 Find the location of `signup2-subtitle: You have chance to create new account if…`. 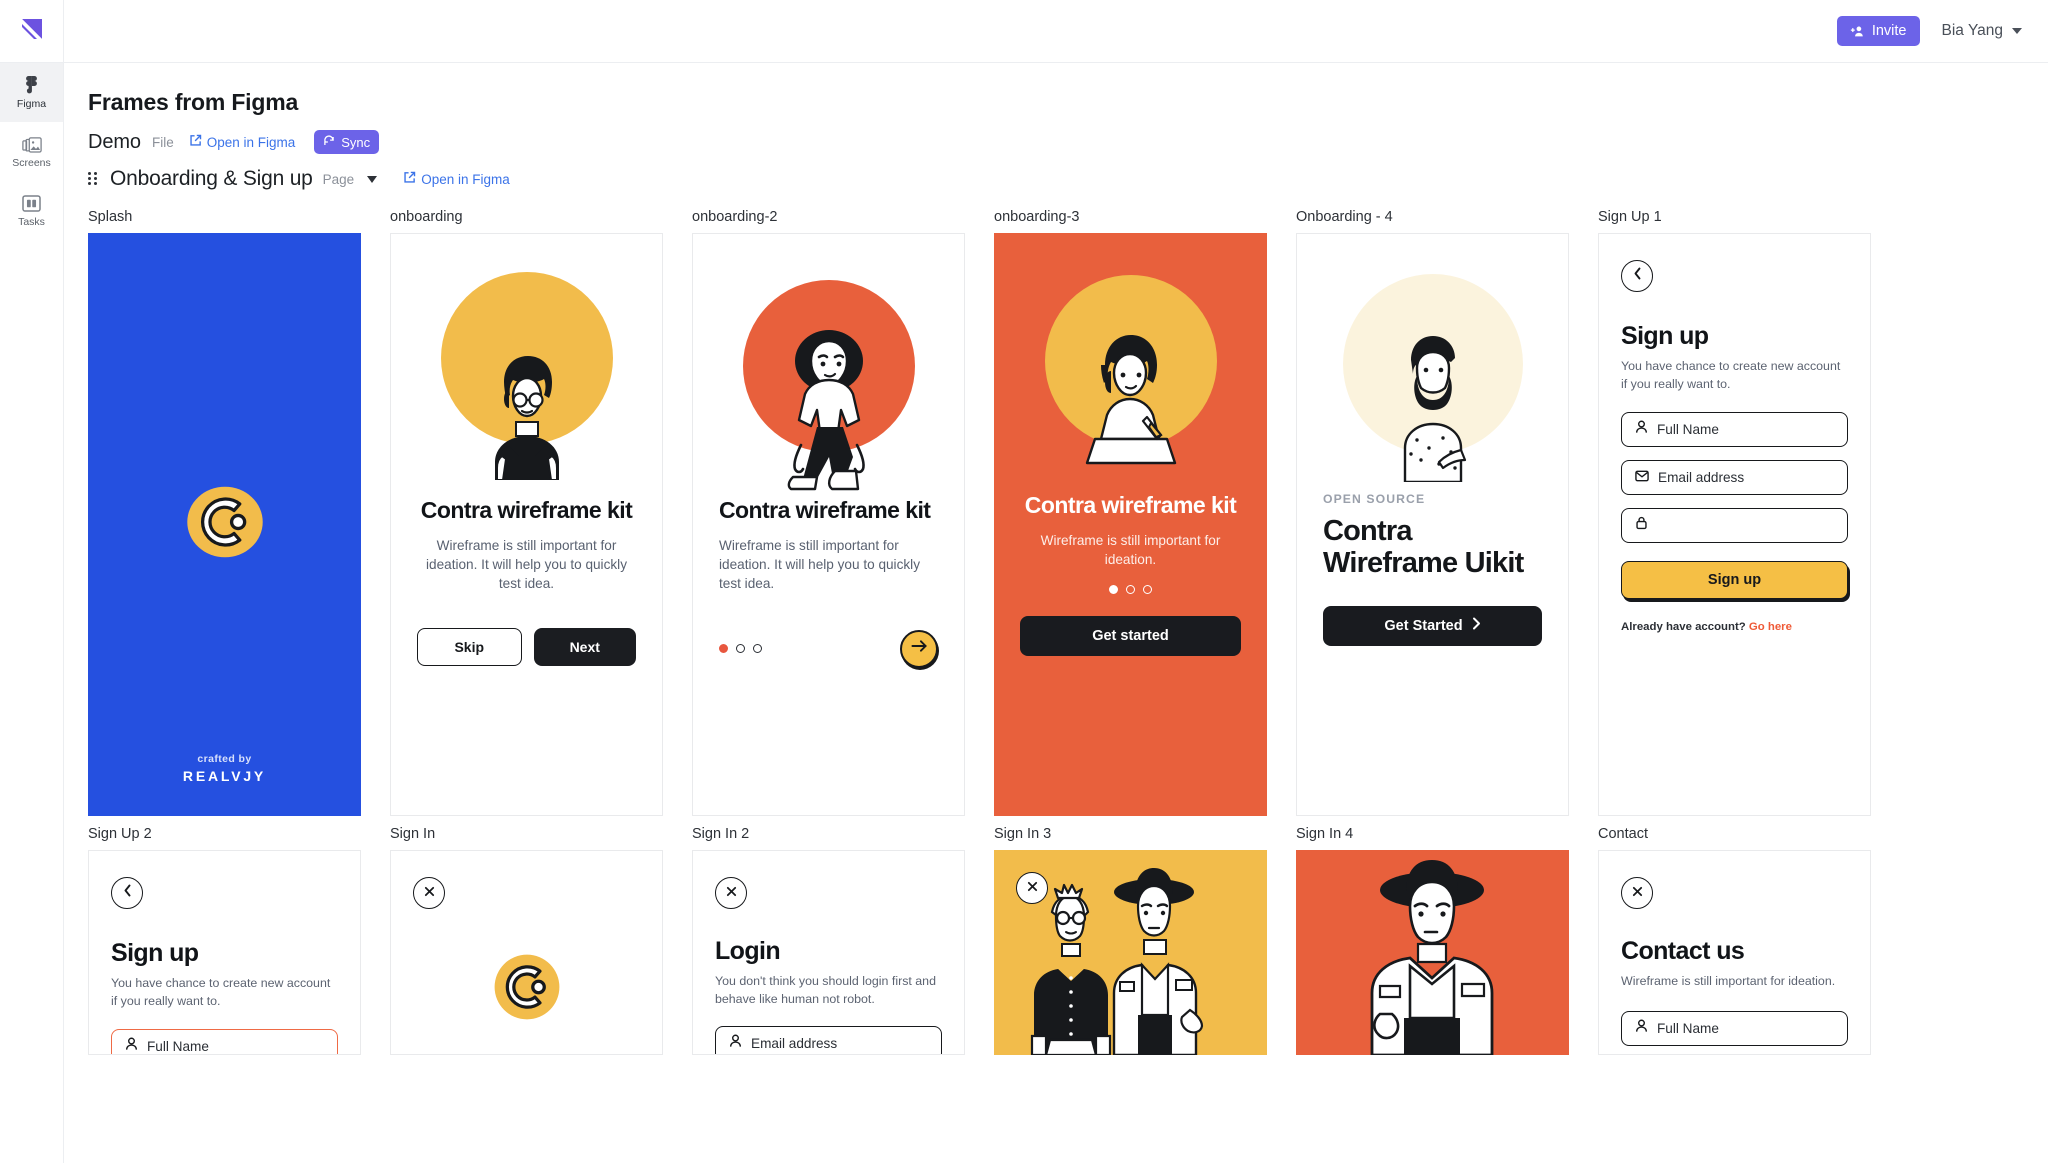

signup2-subtitle: You have chance to create new account if… is located at coordinates (221, 992).